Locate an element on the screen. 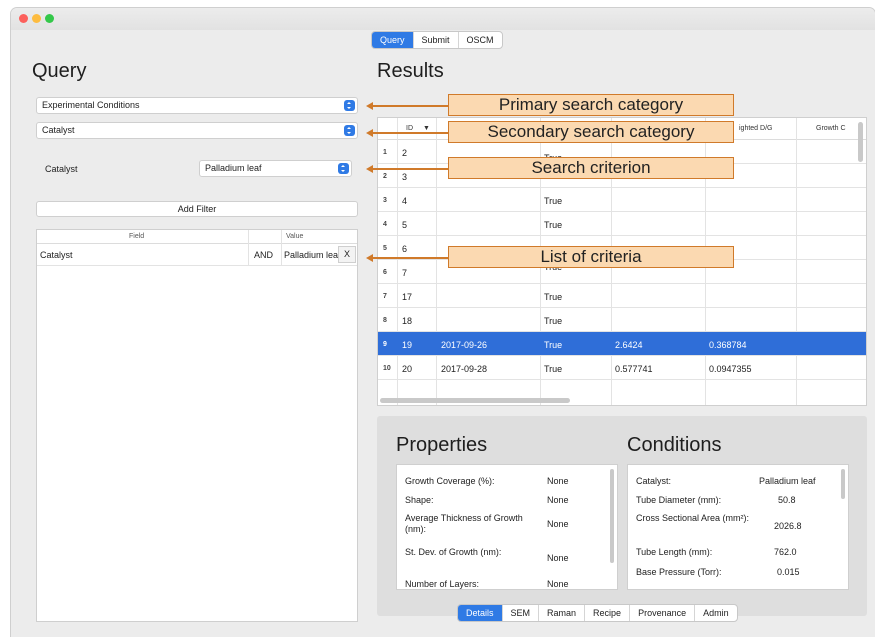  criterion-label: Catalyst is located at coordinates (61, 169).